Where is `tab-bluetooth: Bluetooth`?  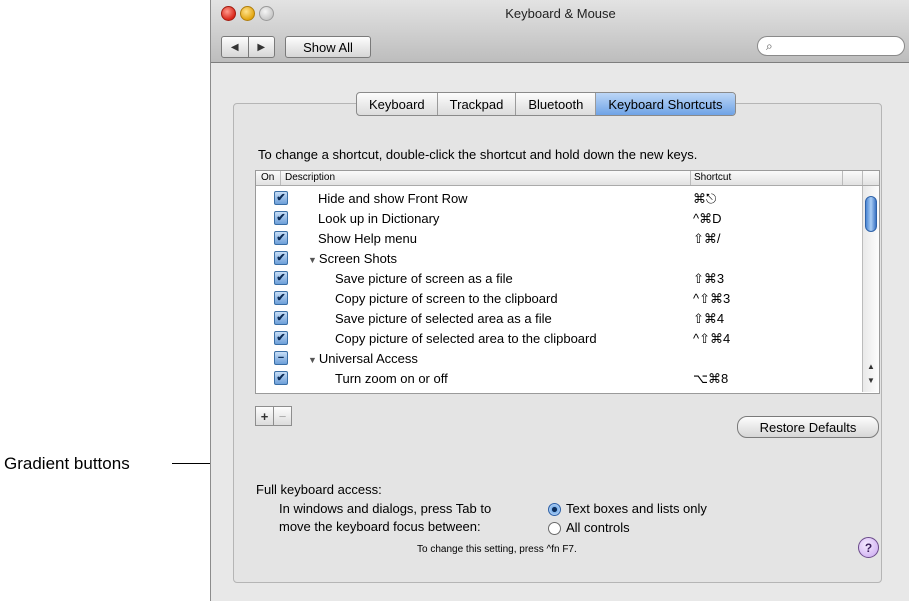
tab-bluetooth: Bluetooth is located at coordinates (556, 104).